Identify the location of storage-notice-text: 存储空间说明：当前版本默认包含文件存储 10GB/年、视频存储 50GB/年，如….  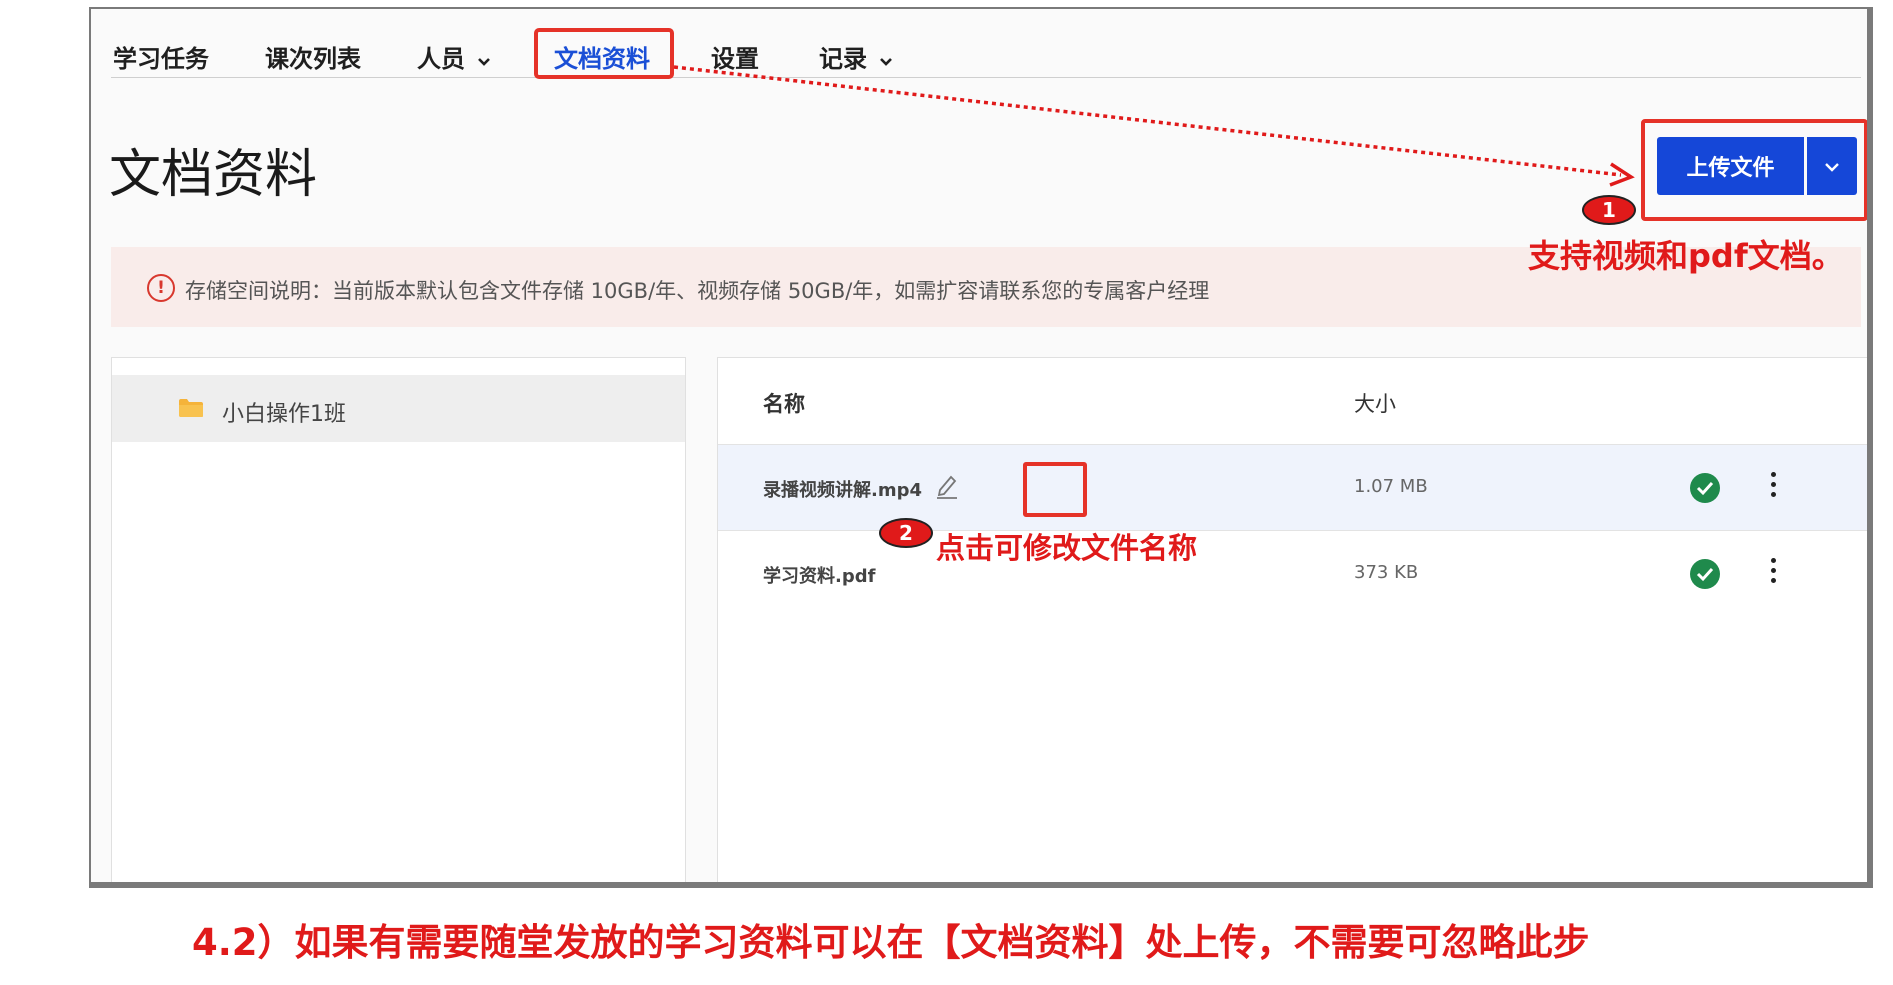
(697, 291).